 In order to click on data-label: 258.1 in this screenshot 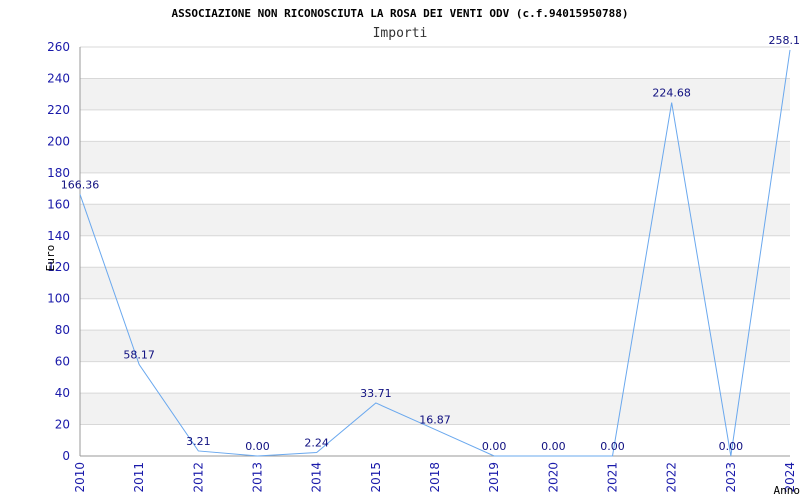, I will do `click(784, 40)`.